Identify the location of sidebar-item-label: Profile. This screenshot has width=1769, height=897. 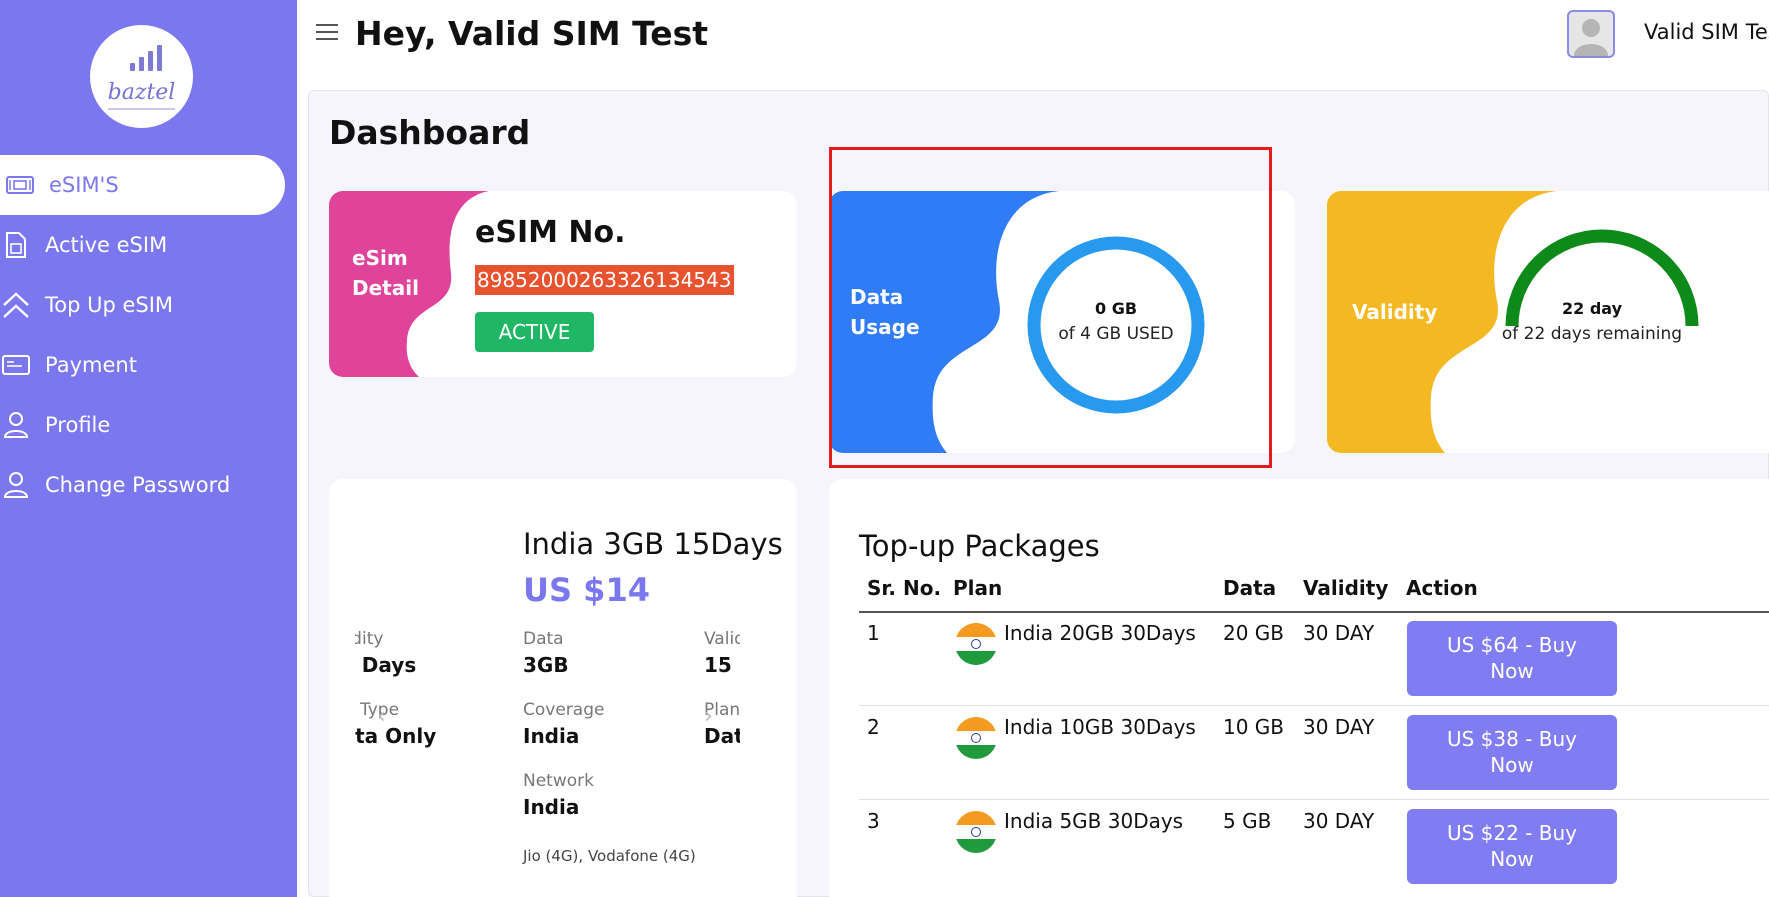
(78, 425).